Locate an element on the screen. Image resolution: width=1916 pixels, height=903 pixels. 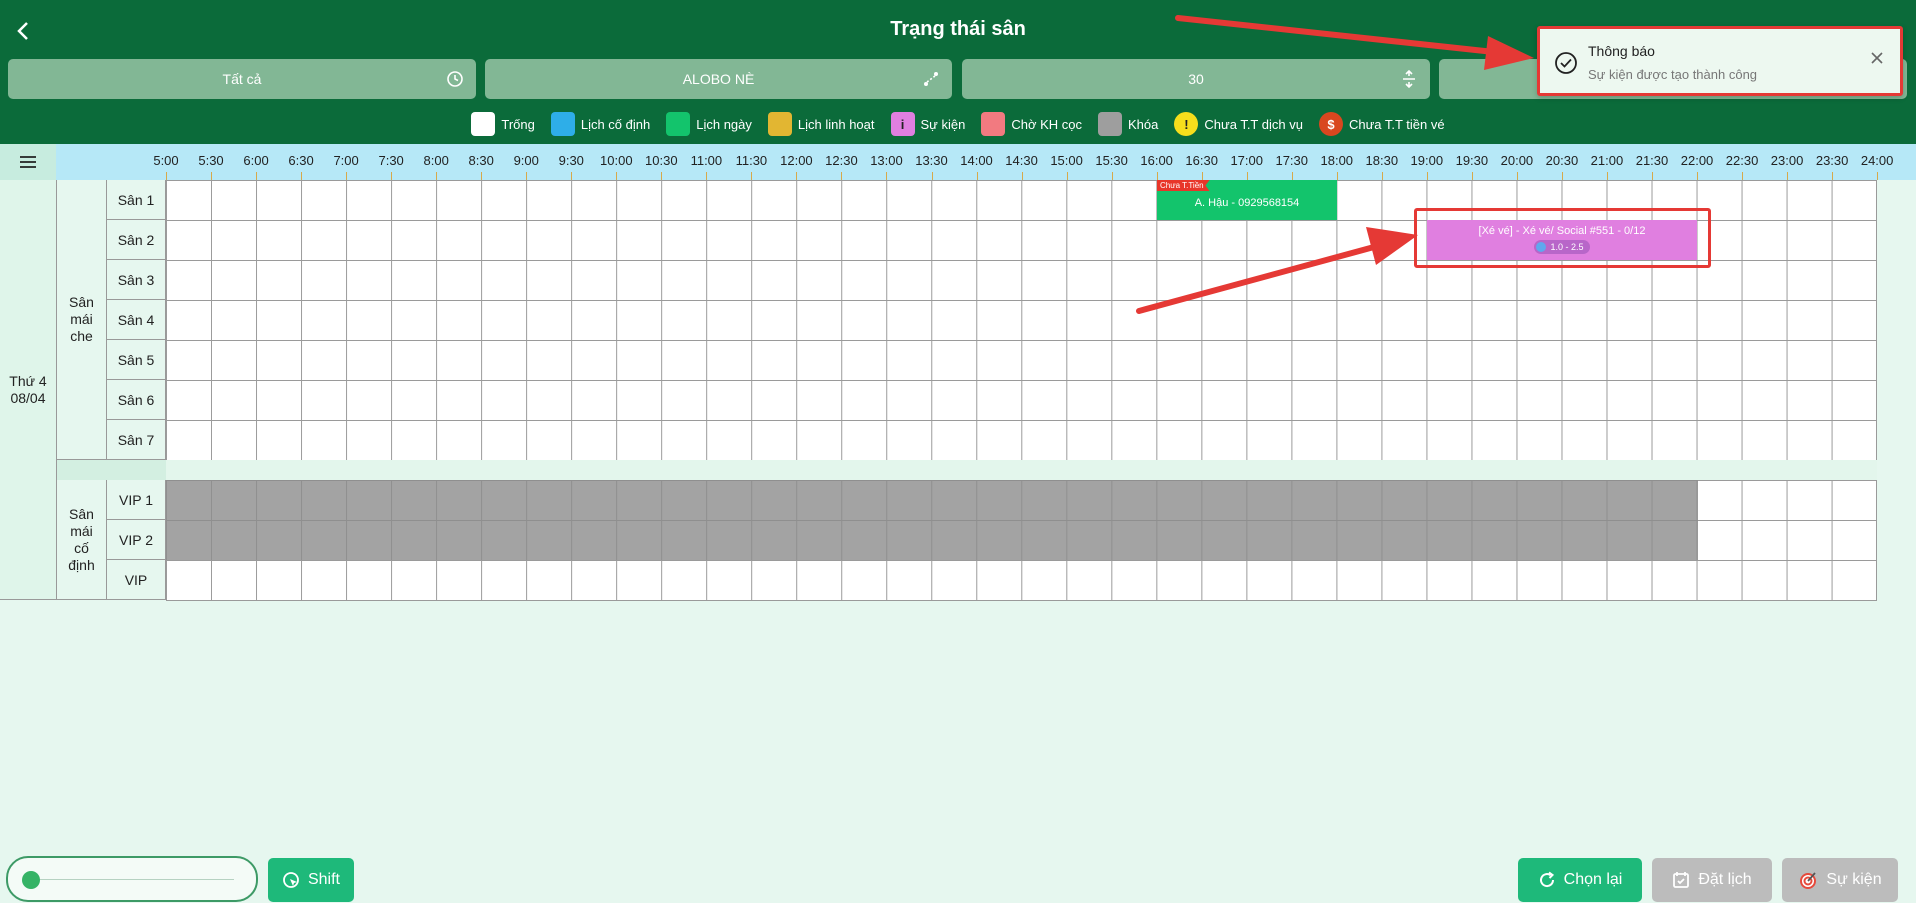
book-button: Đặt lịch is located at coordinates (1712, 880).